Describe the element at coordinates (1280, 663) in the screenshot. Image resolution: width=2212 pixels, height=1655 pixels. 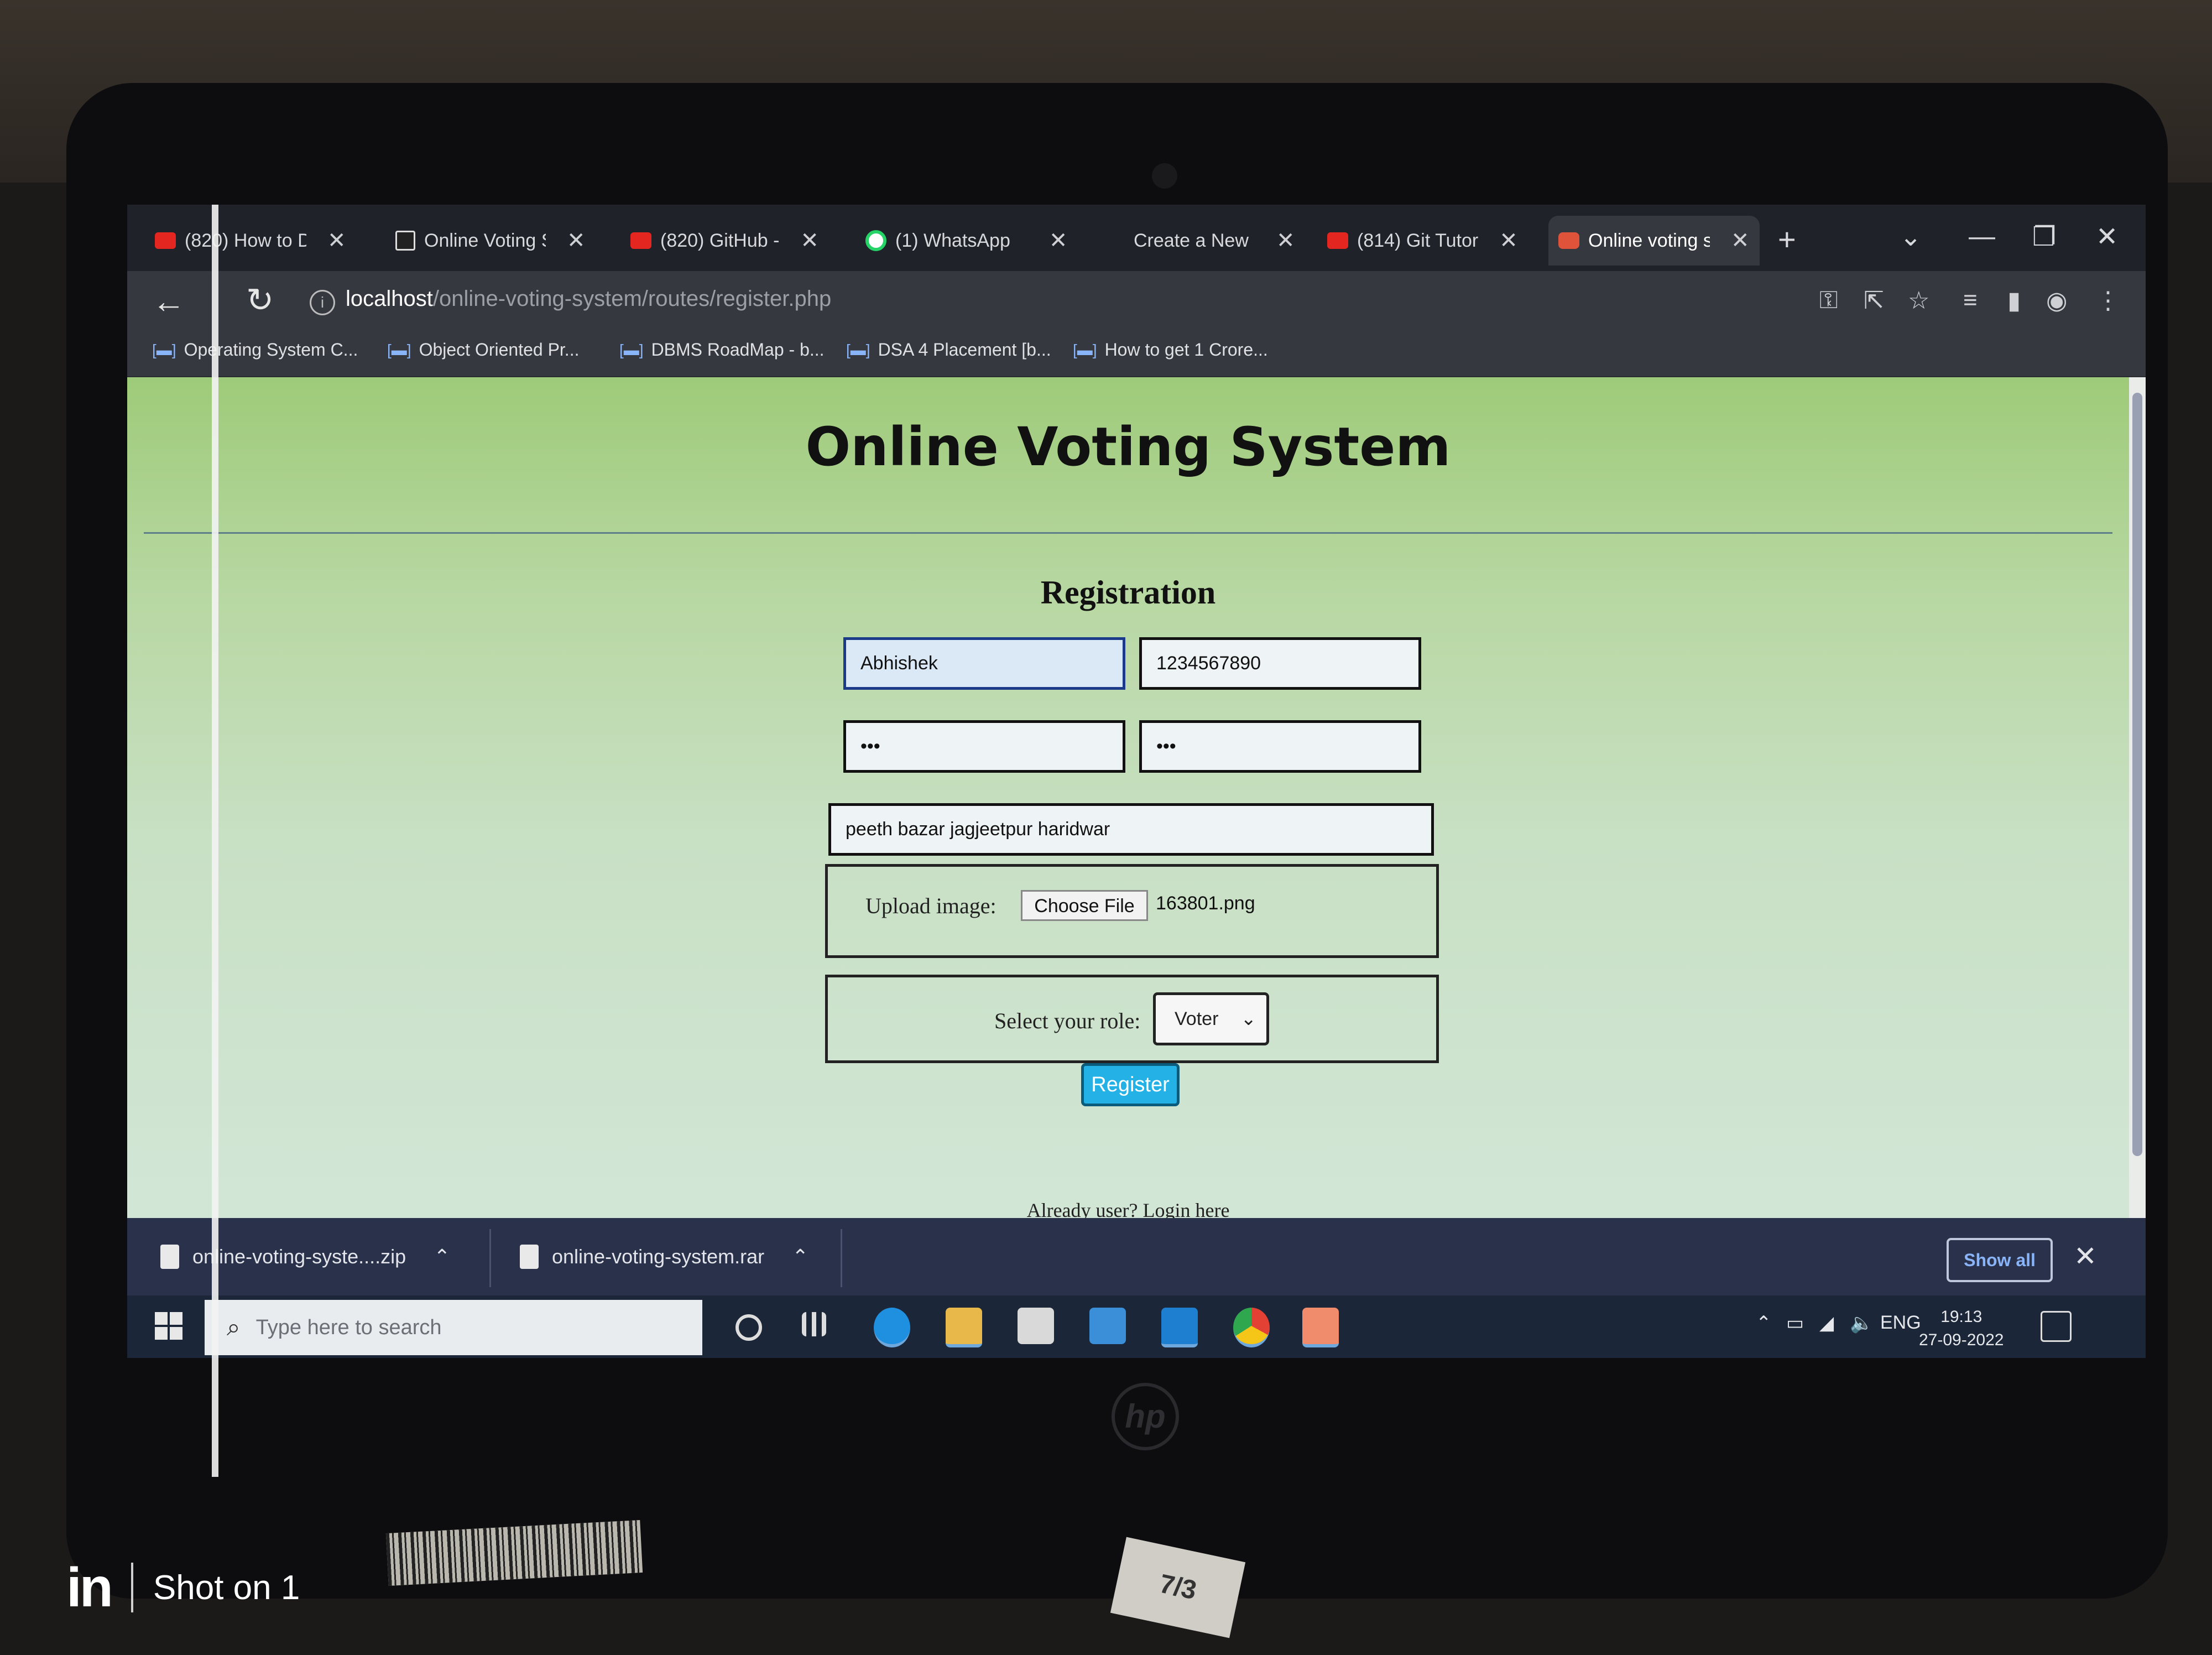
I see `mobile-input: 1234567890` at that location.